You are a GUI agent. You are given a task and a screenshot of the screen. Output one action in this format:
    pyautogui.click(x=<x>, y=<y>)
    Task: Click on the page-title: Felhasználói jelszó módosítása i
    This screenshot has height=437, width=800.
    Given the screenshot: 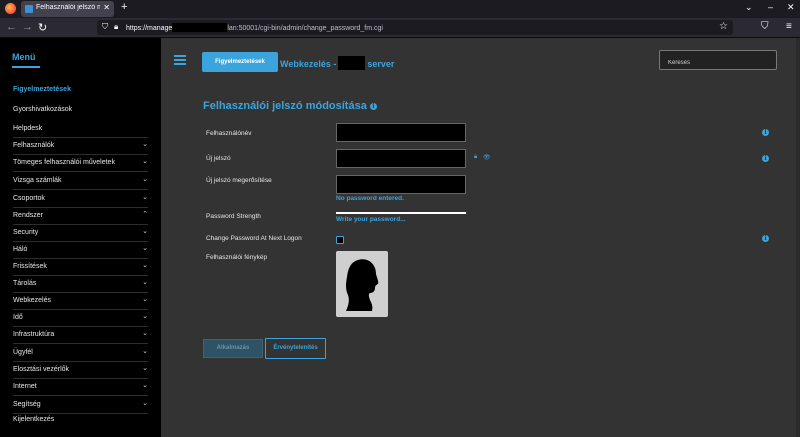 What is the action you would take?
    pyautogui.click(x=290, y=106)
    